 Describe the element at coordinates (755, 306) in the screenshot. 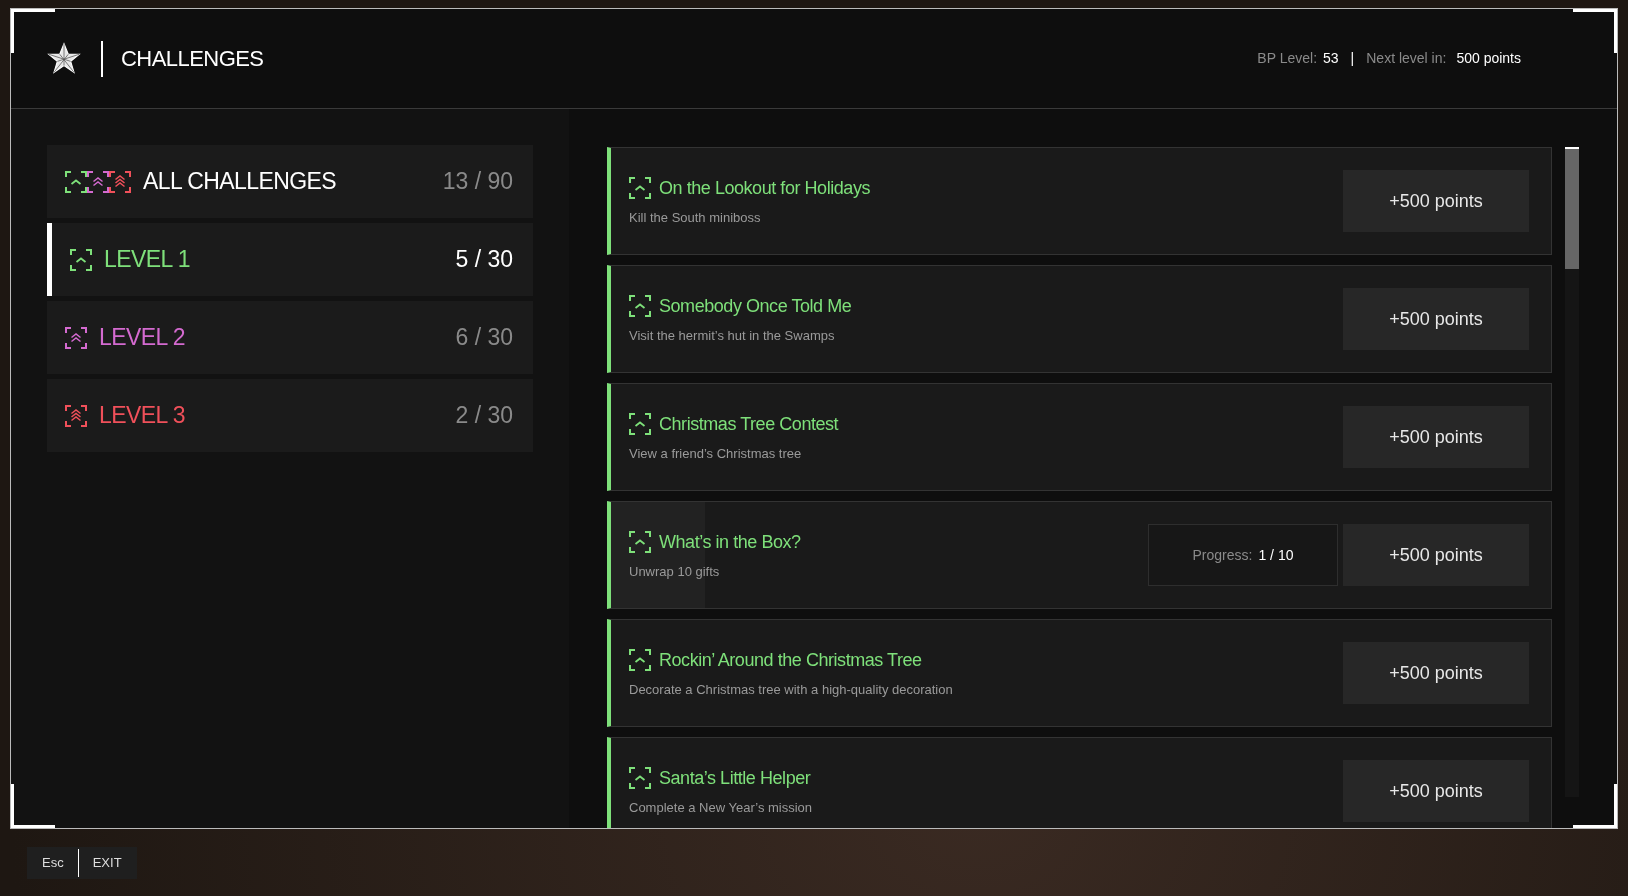

I see `challenge-title: Somebody Once Told Me` at that location.